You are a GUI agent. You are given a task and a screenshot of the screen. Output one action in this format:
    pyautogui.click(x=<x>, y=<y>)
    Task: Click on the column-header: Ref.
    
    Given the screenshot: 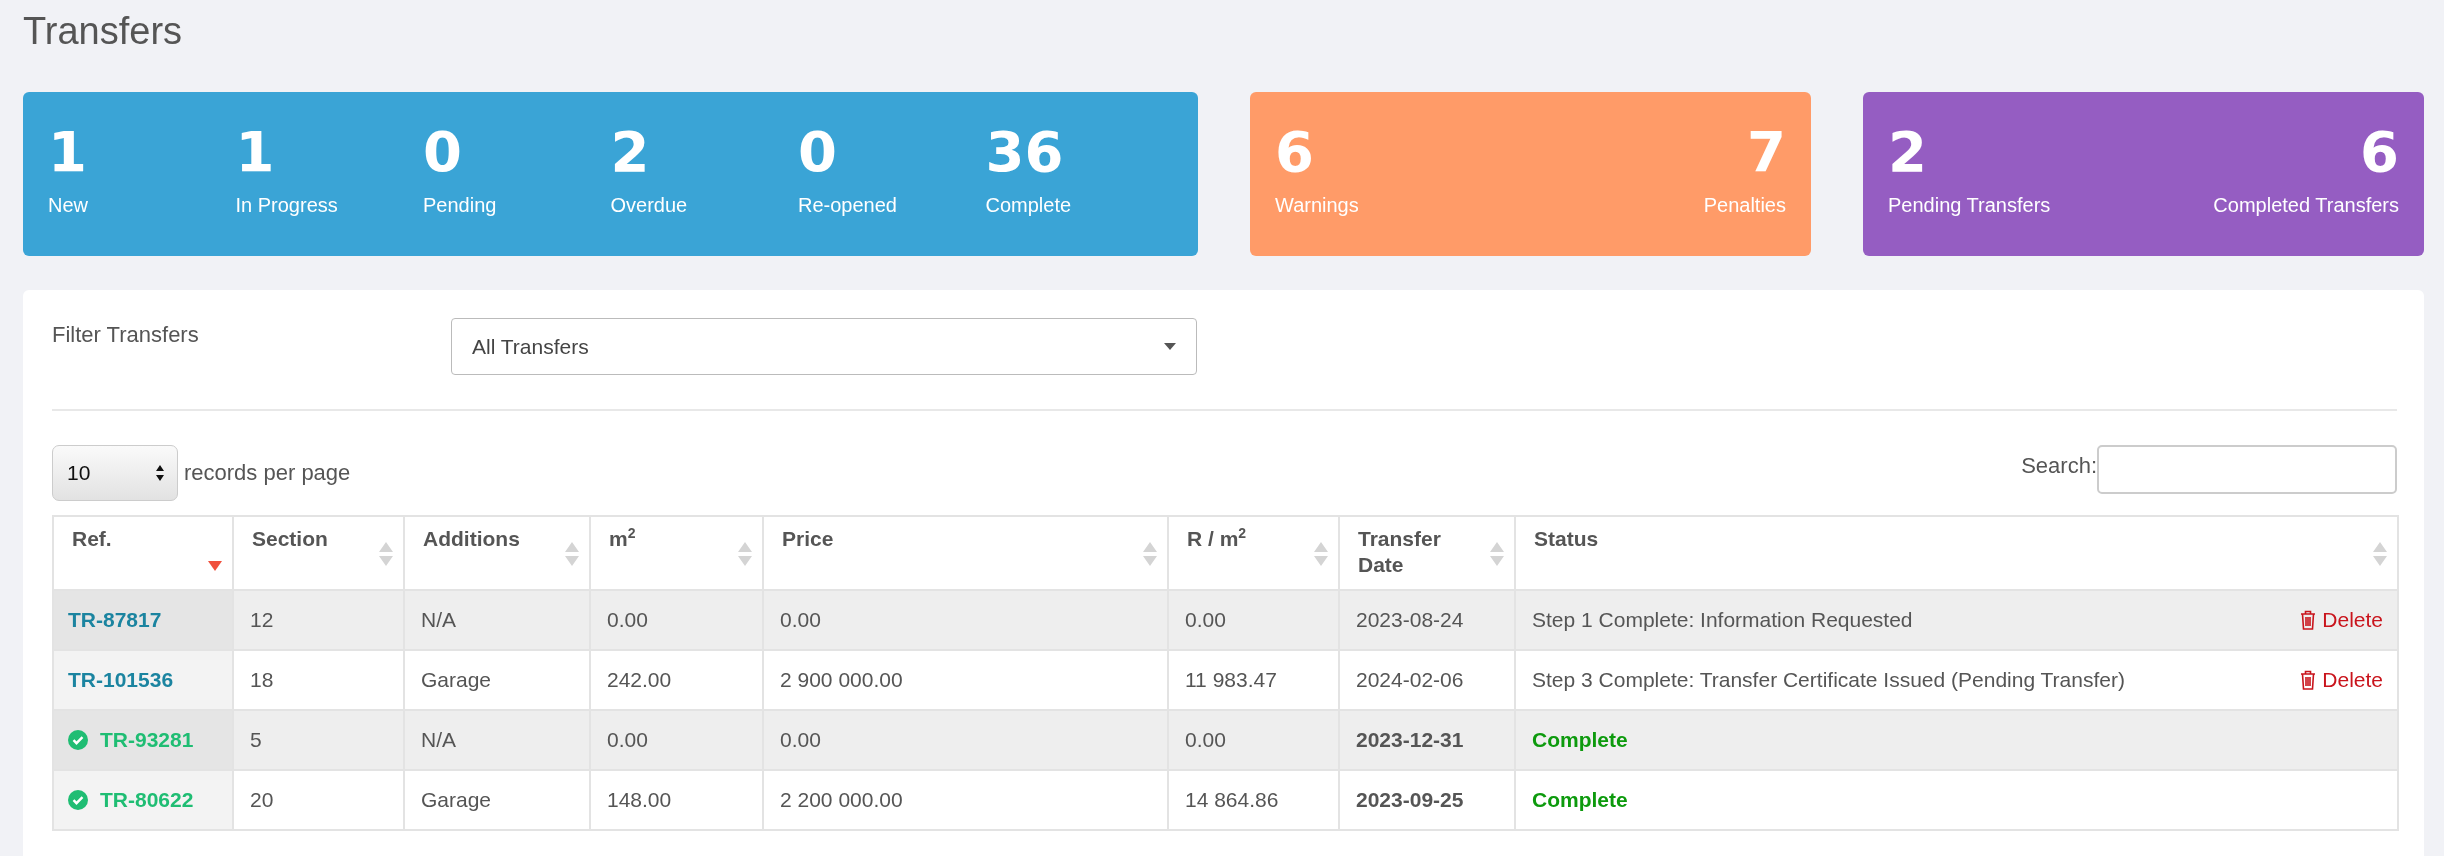 What is the action you would take?
    pyautogui.click(x=92, y=553)
    